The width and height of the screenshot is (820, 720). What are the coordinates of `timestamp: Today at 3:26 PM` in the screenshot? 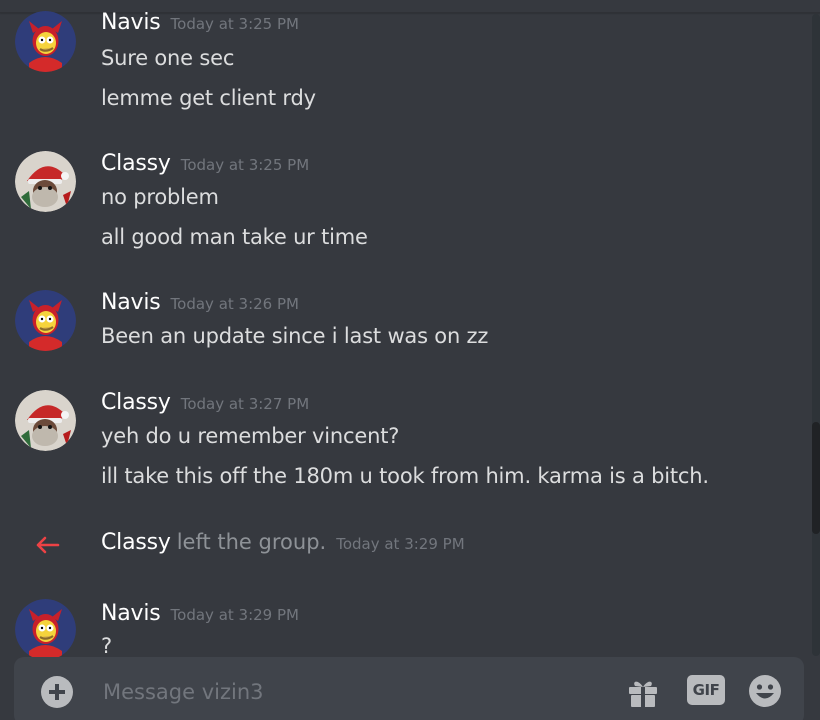 It's located at (235, 304).